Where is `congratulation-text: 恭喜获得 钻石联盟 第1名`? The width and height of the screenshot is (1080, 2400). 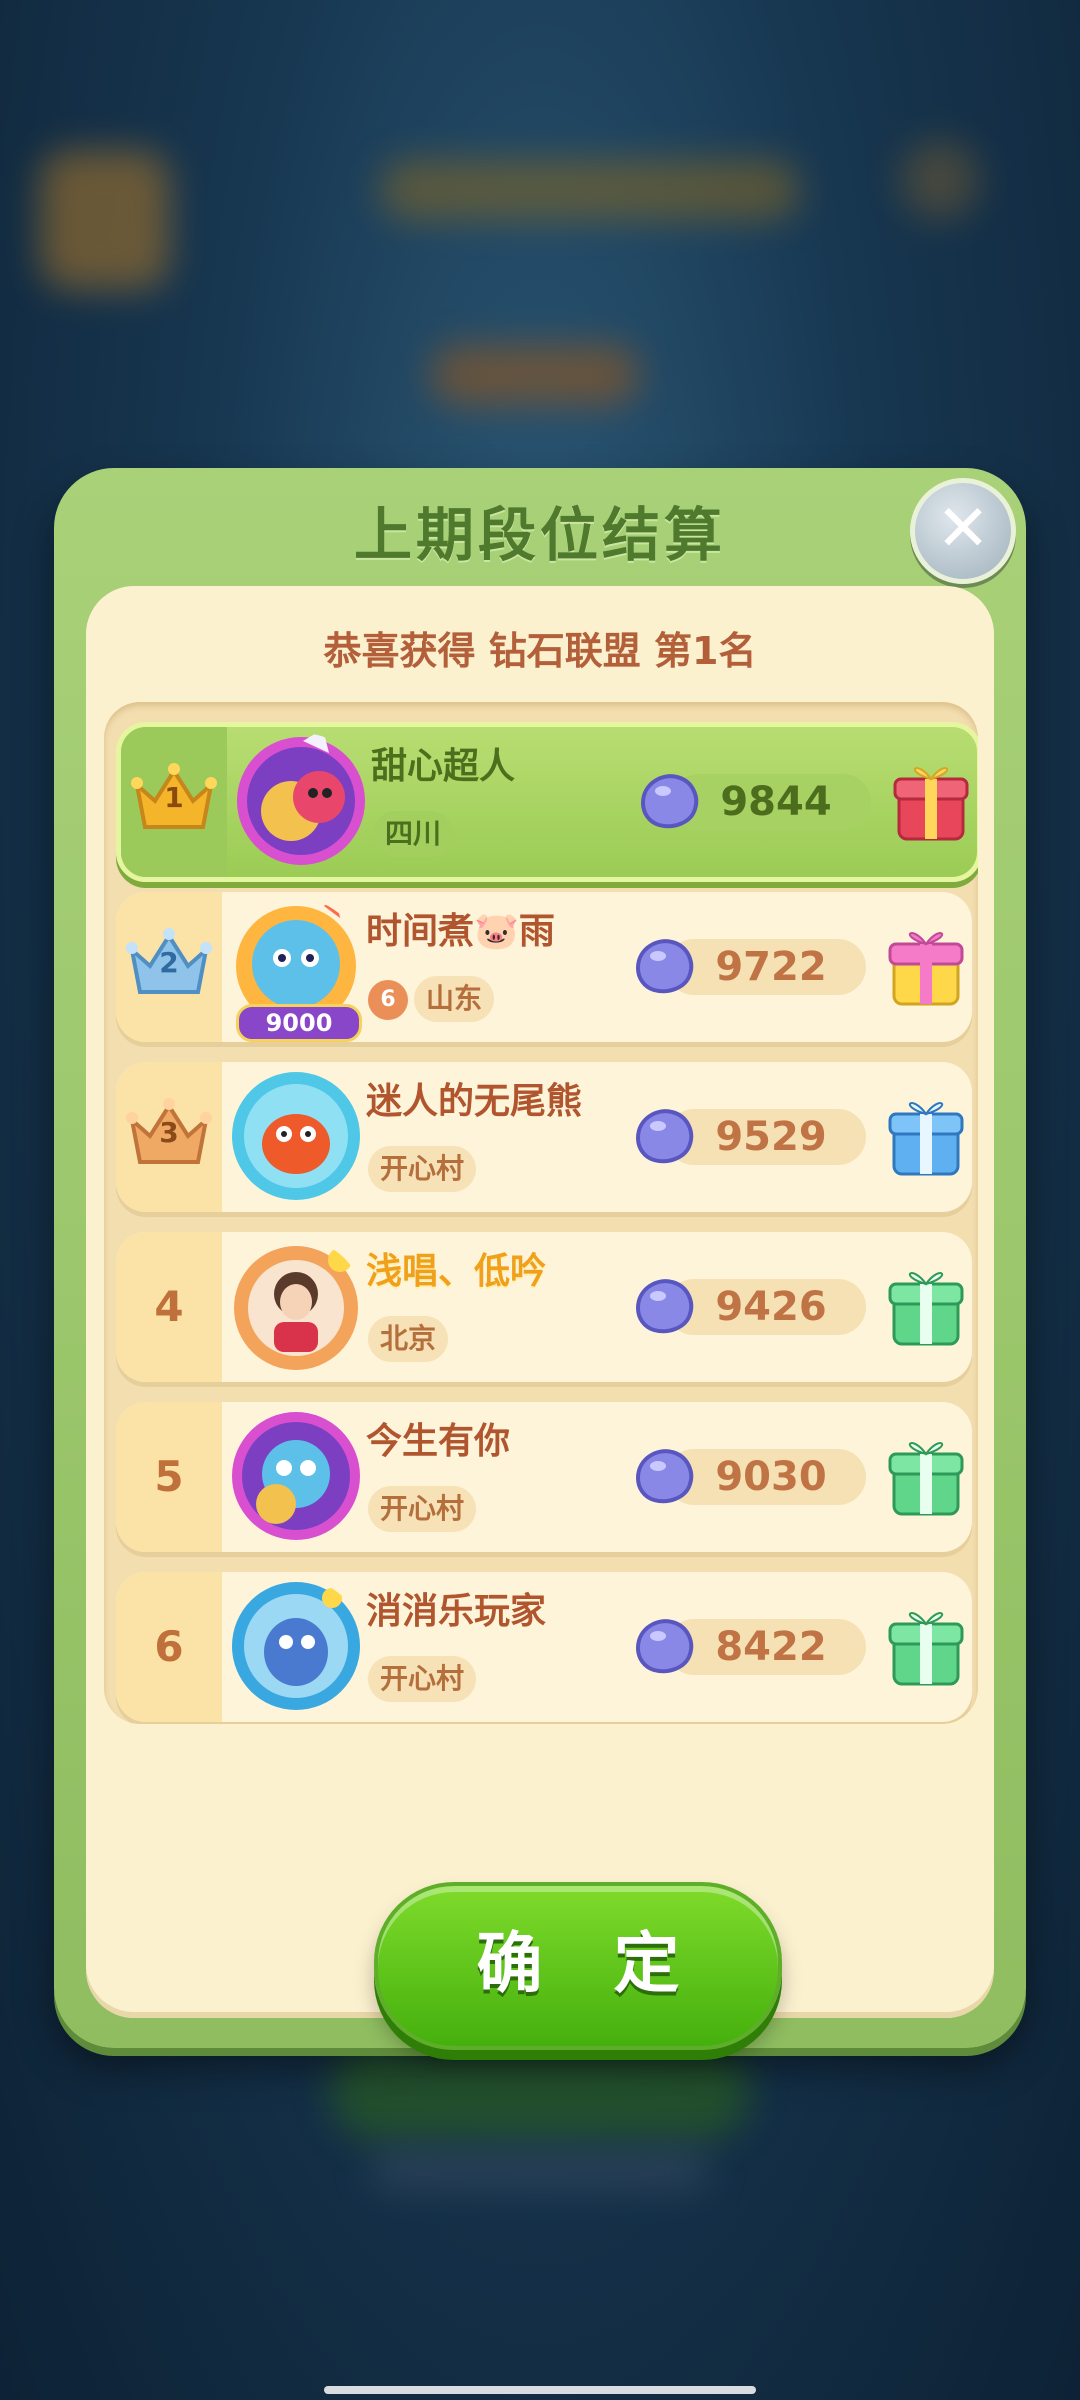 congratulation-text: 恭喜获得 钻石联盟 第1名 is located at coordinates (540, 651).